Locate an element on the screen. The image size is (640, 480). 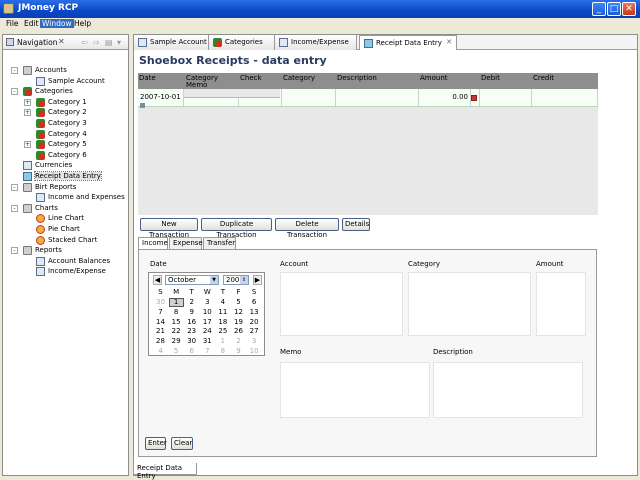
calendar-day: 14 is located at coordinates (160, 322).